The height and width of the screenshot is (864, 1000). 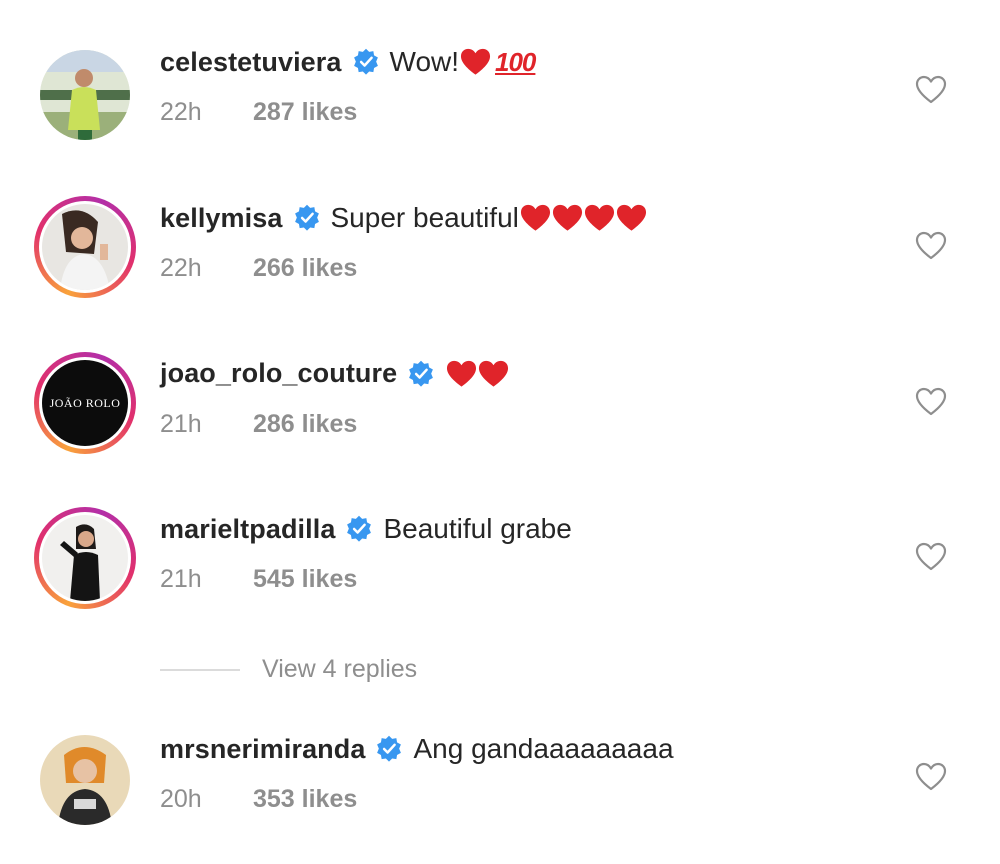 I want to click on view-replies-button: View 4 replies, so click(x=288, y=669).